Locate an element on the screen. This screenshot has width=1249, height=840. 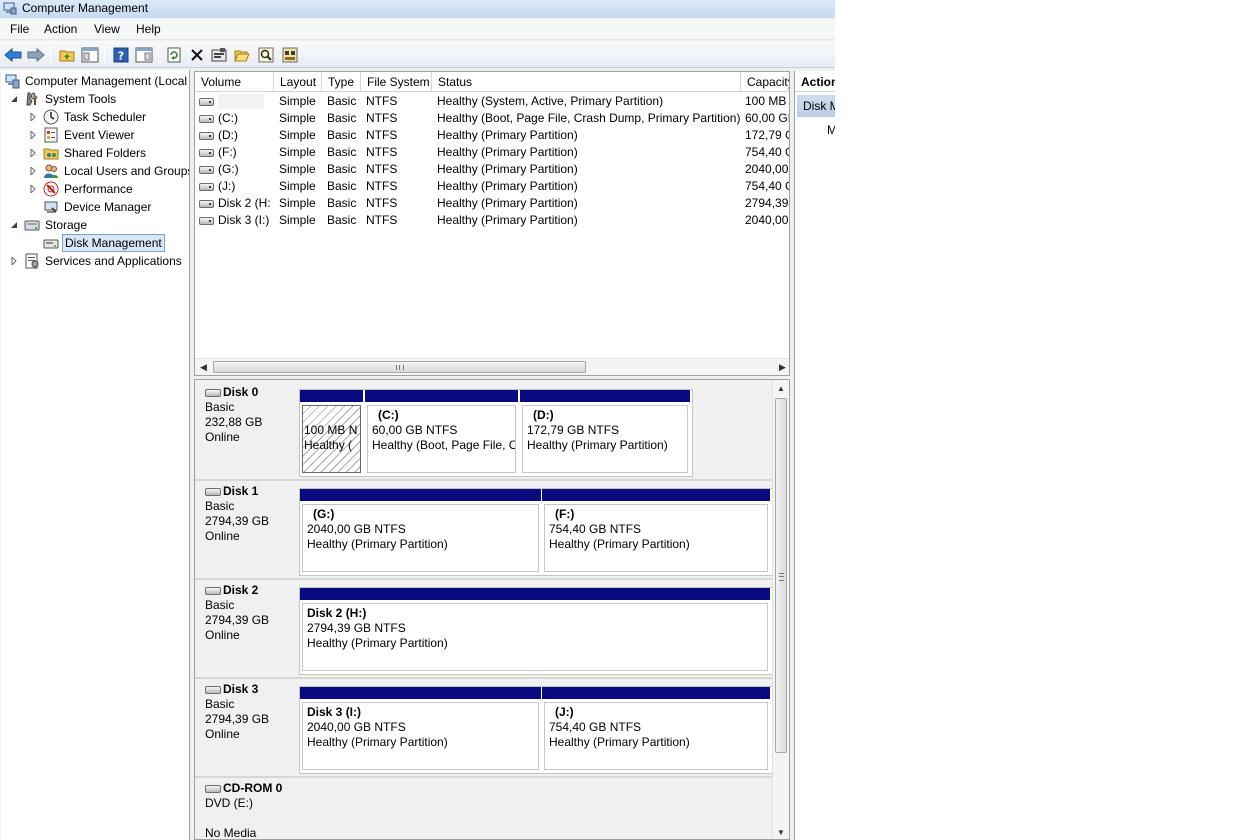
menu-action: Action is located at coordinates (60, 29).